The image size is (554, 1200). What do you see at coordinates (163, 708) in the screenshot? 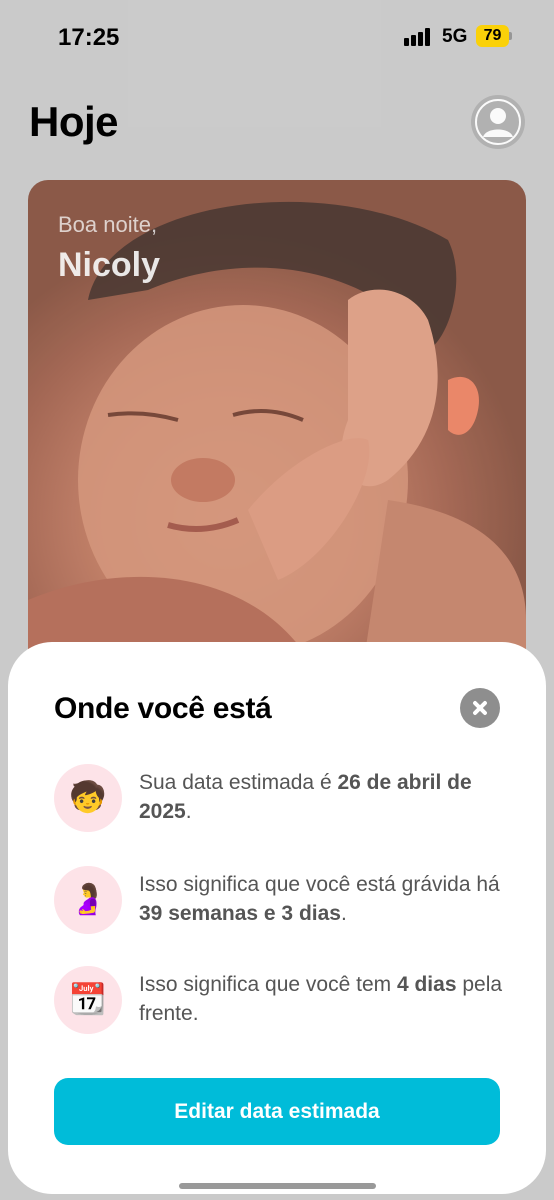
I see `sheet-title: Onde você está` at bounding box center [163, 708].